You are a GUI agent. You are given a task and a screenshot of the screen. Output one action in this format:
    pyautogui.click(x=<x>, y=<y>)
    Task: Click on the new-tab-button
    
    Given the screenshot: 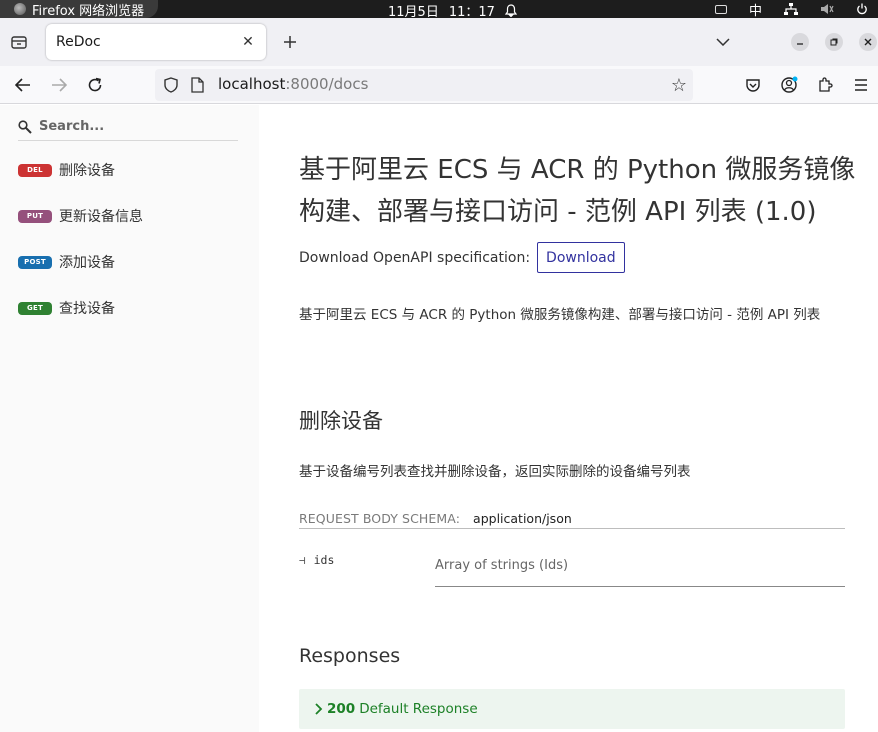 What is the action you would take?
    pyautogui.click(x=290, y=42)
    